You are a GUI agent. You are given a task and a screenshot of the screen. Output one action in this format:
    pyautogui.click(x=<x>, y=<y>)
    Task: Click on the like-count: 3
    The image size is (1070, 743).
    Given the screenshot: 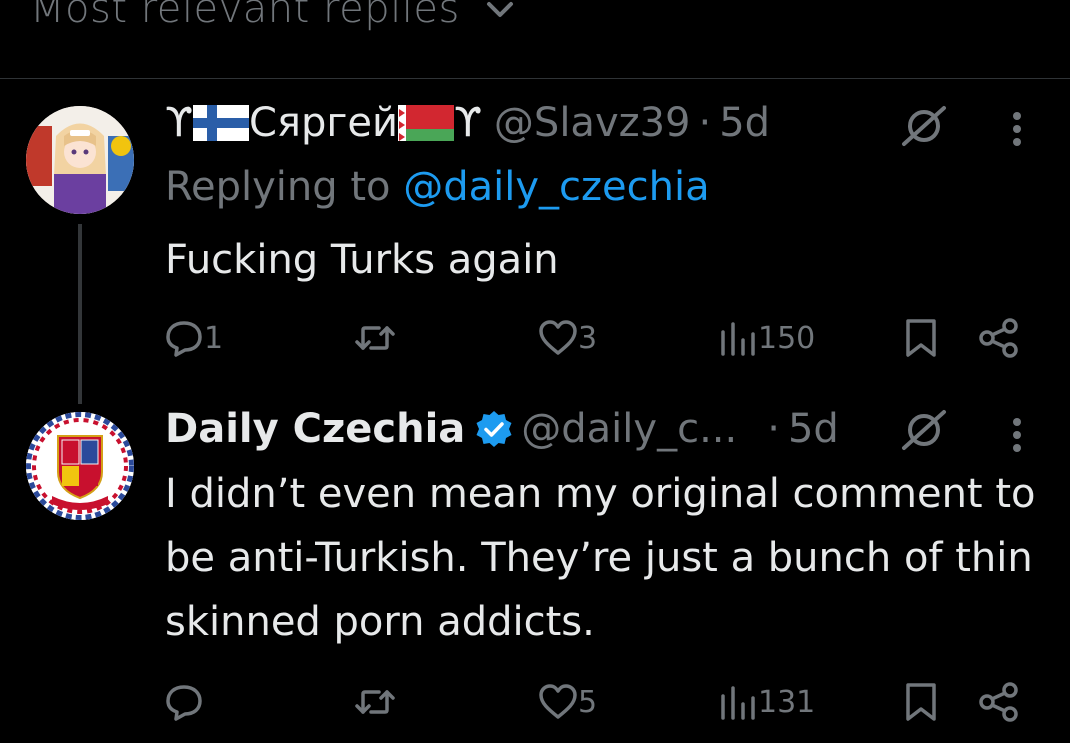 What is the action you would take?
    pyautogui.click(x=588, y=338)
    